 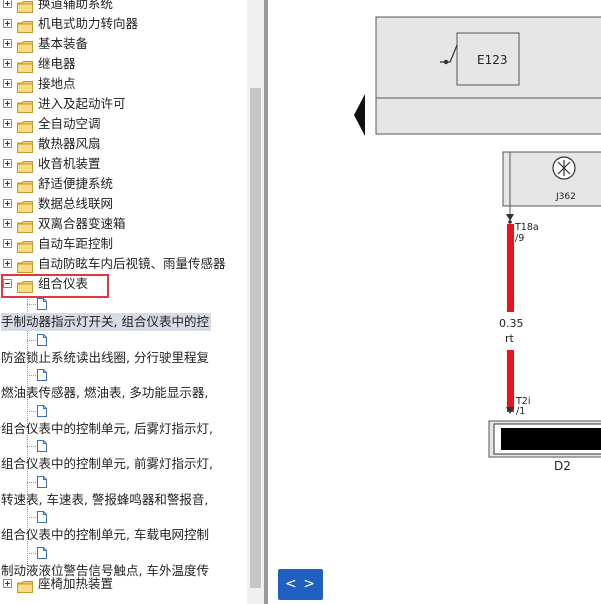 I want to click on tree-folder: 自动防眩车内后视镜、雨量传感器, so click(x=123, y=264).